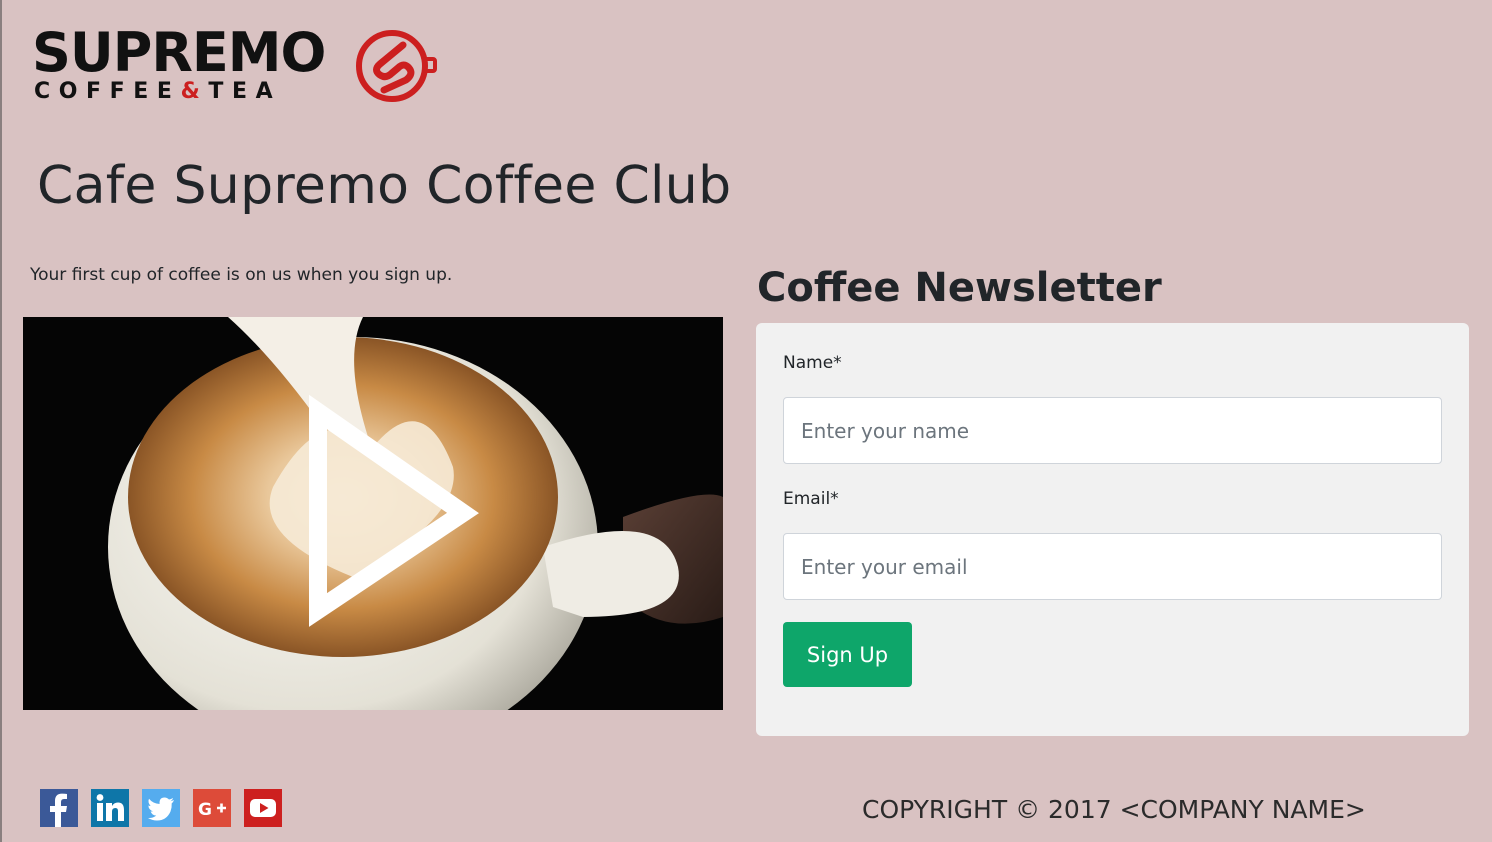  Describe the element at coordinates (107, 91) in the screenshot. I see `logo-subtitle-left: COFFEE` at that location.